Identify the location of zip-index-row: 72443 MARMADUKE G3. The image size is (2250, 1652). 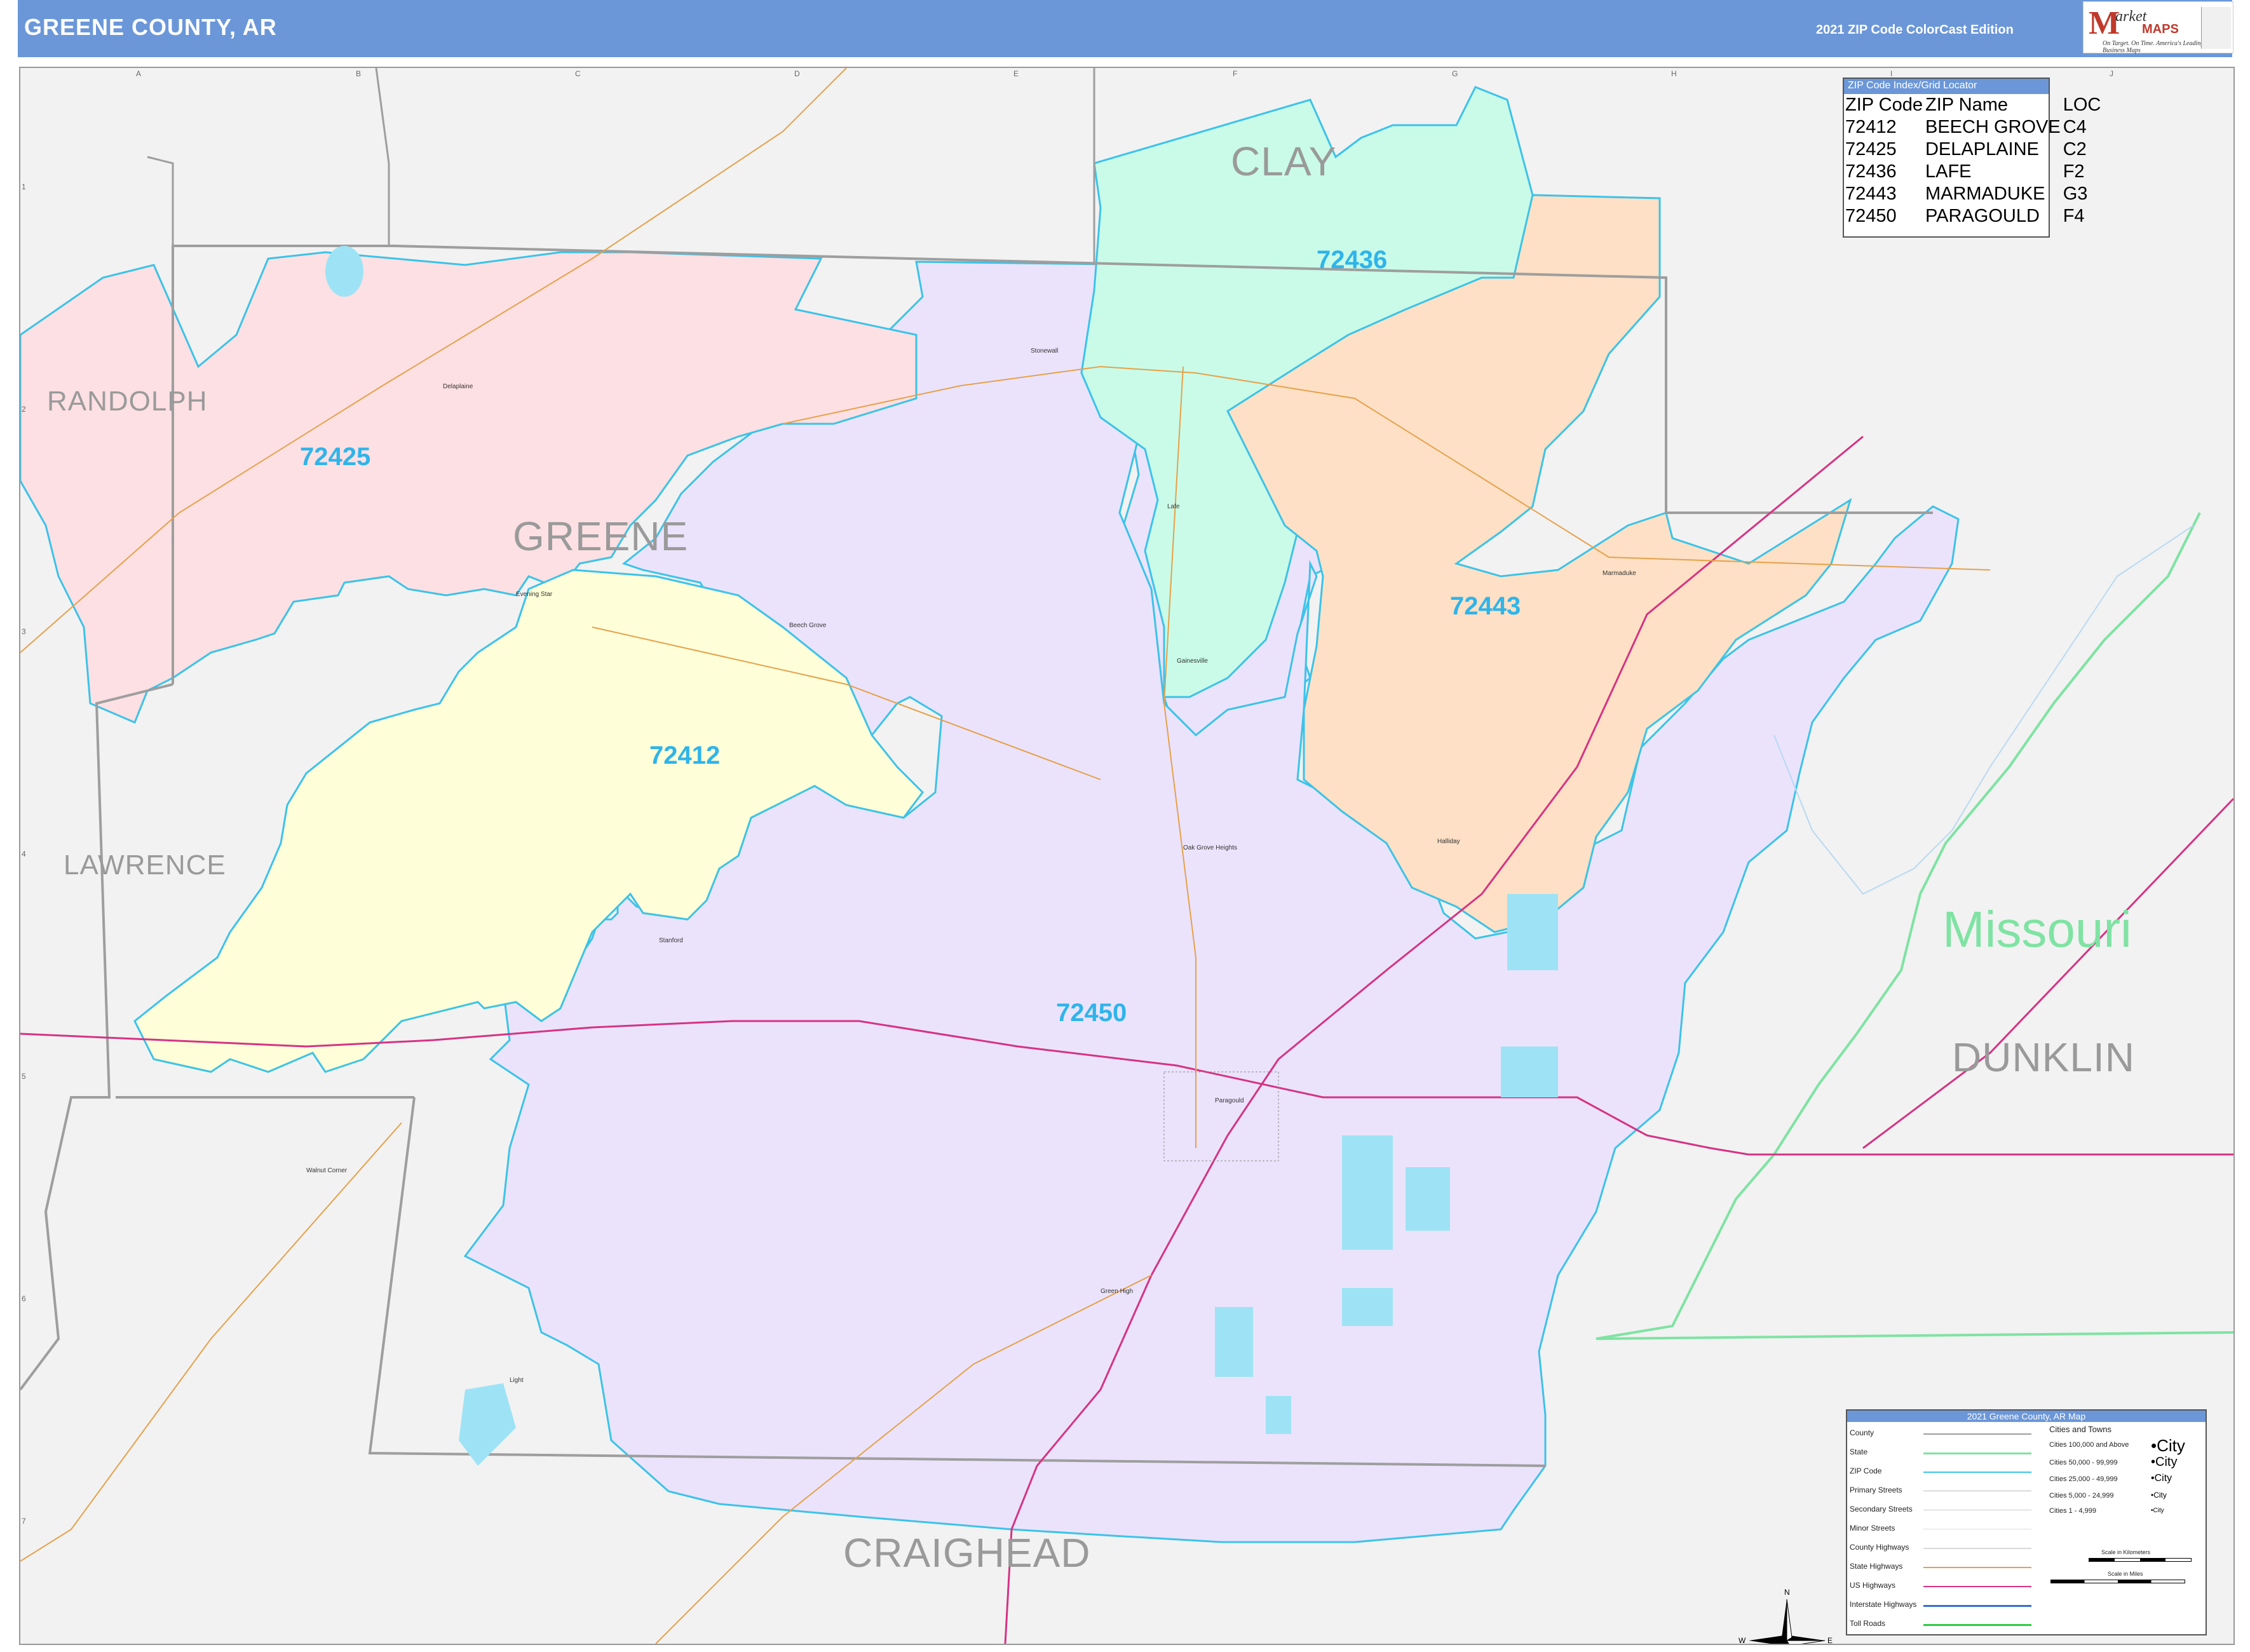
(1973, 194).